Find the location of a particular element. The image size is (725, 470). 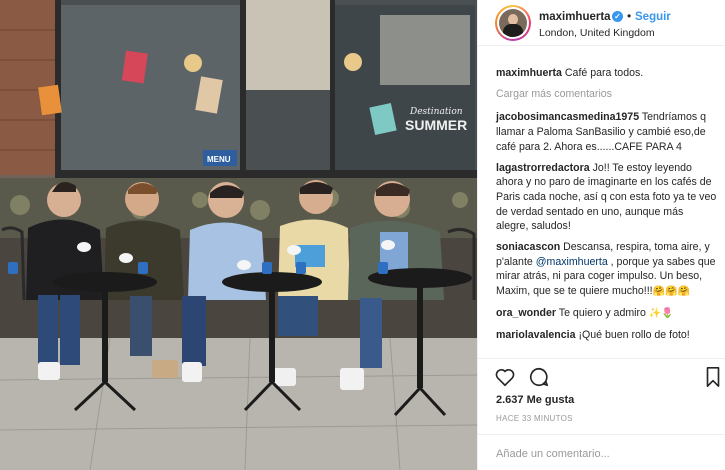

photo-sign-text-2: SUMMER is located at coordinates (436, 125).